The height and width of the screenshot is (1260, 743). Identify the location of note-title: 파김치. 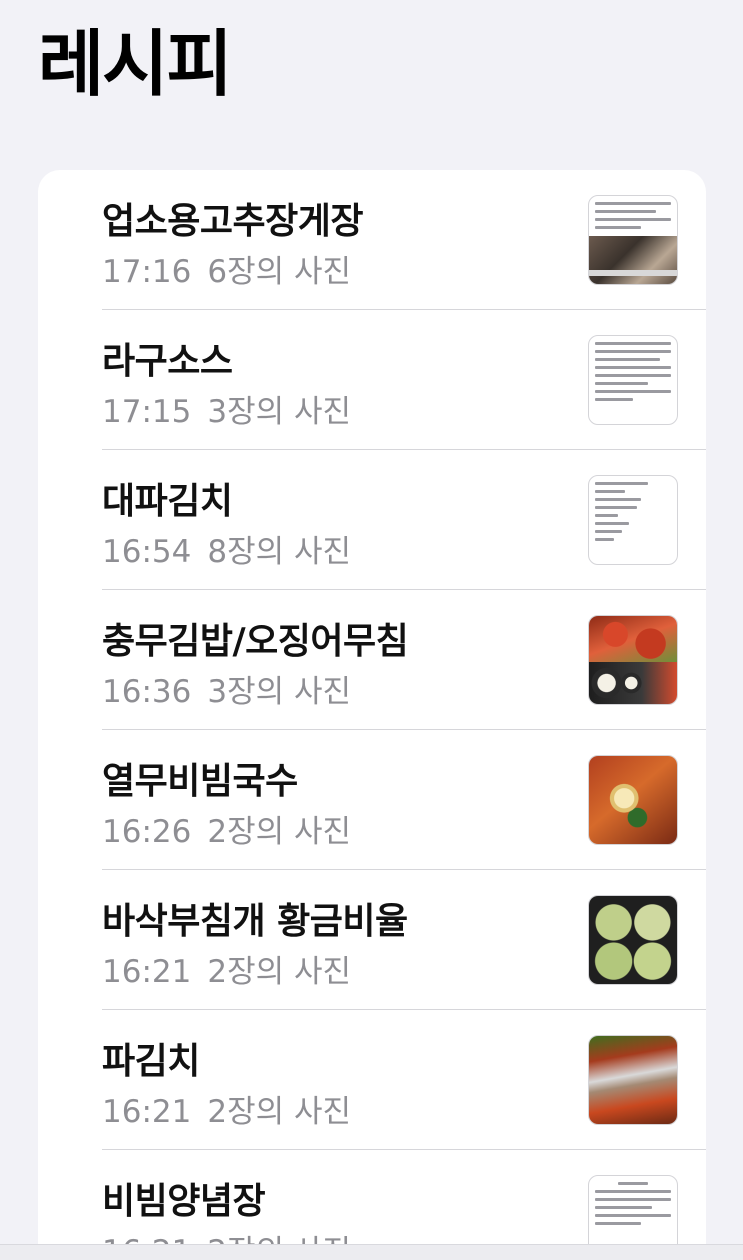
(151, 1061).